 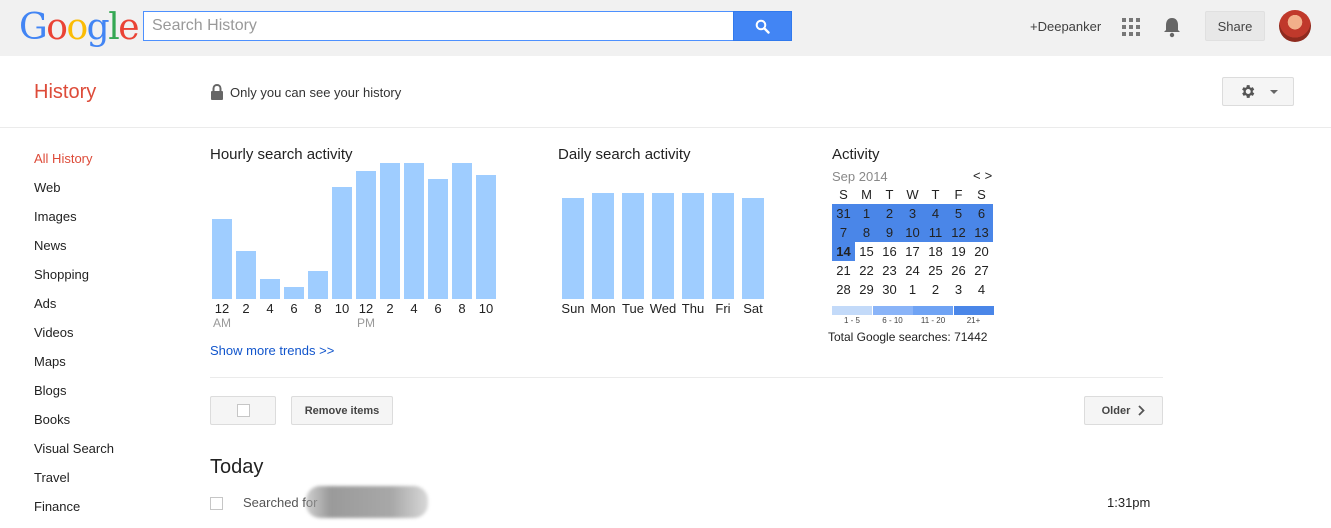 What do you see at coordinates (342, 410) in the screenshot?
I see `remove-items-button: Remove items` at bounding box center [342, 410].